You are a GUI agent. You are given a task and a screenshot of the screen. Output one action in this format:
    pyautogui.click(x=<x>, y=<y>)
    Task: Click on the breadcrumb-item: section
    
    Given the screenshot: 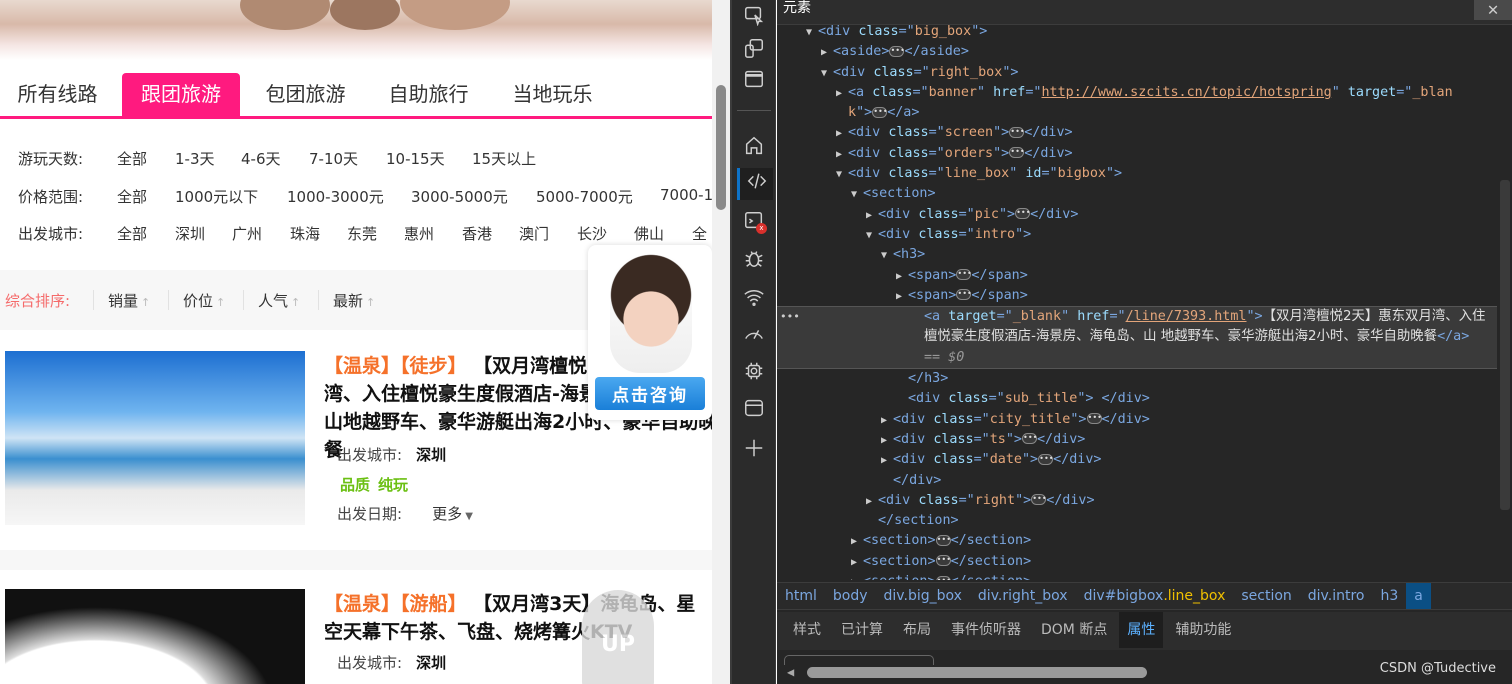 What is the action you would take?
    pyautogui.click(x=1266, y=596)
    